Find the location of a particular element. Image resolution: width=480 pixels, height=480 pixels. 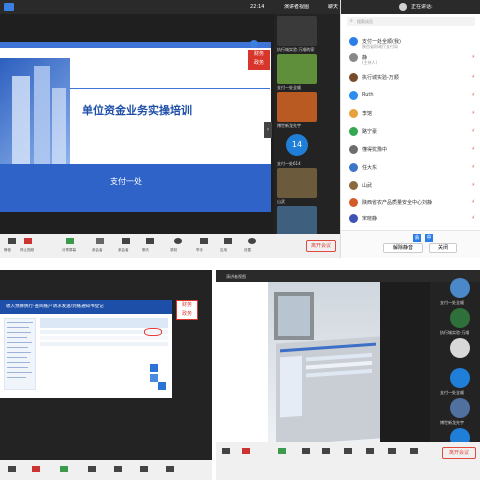

video-thumb-label: 山武 is located at coordinates (281, 201).